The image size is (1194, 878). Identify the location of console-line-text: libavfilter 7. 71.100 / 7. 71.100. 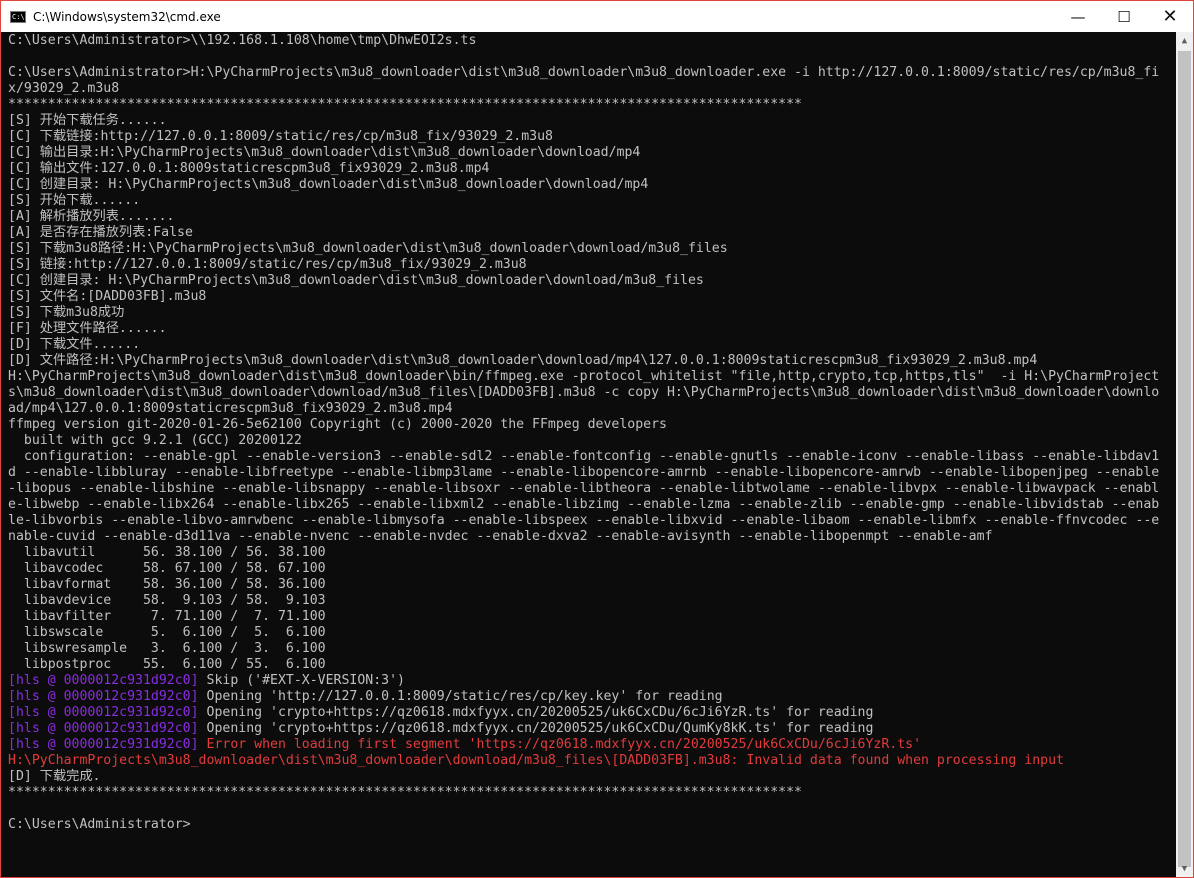
(167, 616).